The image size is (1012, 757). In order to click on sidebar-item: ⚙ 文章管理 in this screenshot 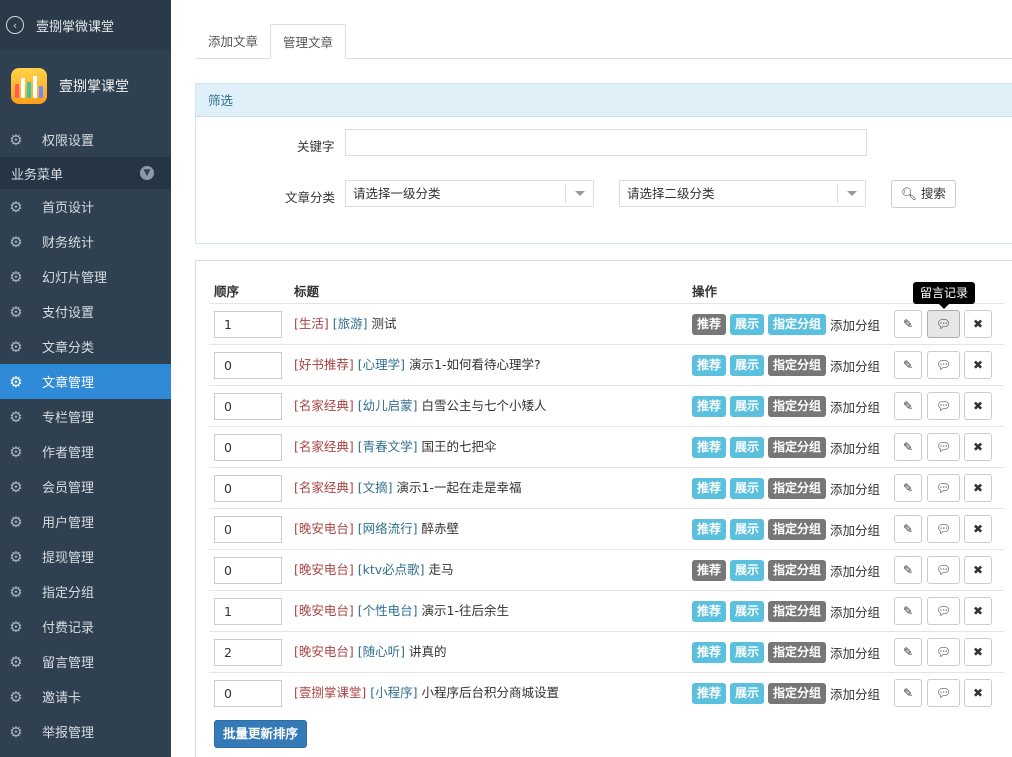, I will do `click(85, 381)`.